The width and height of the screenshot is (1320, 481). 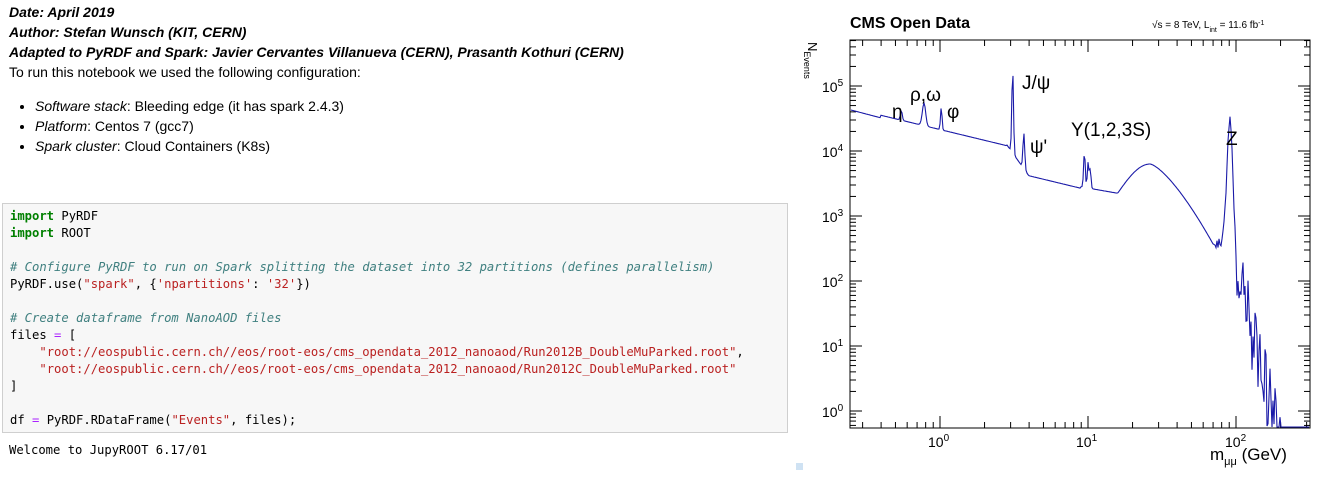 What do you see at coordinates (81, 106) in the screenshot?
I see `list-item-key: Software stack` at bounding box center [81, 106].